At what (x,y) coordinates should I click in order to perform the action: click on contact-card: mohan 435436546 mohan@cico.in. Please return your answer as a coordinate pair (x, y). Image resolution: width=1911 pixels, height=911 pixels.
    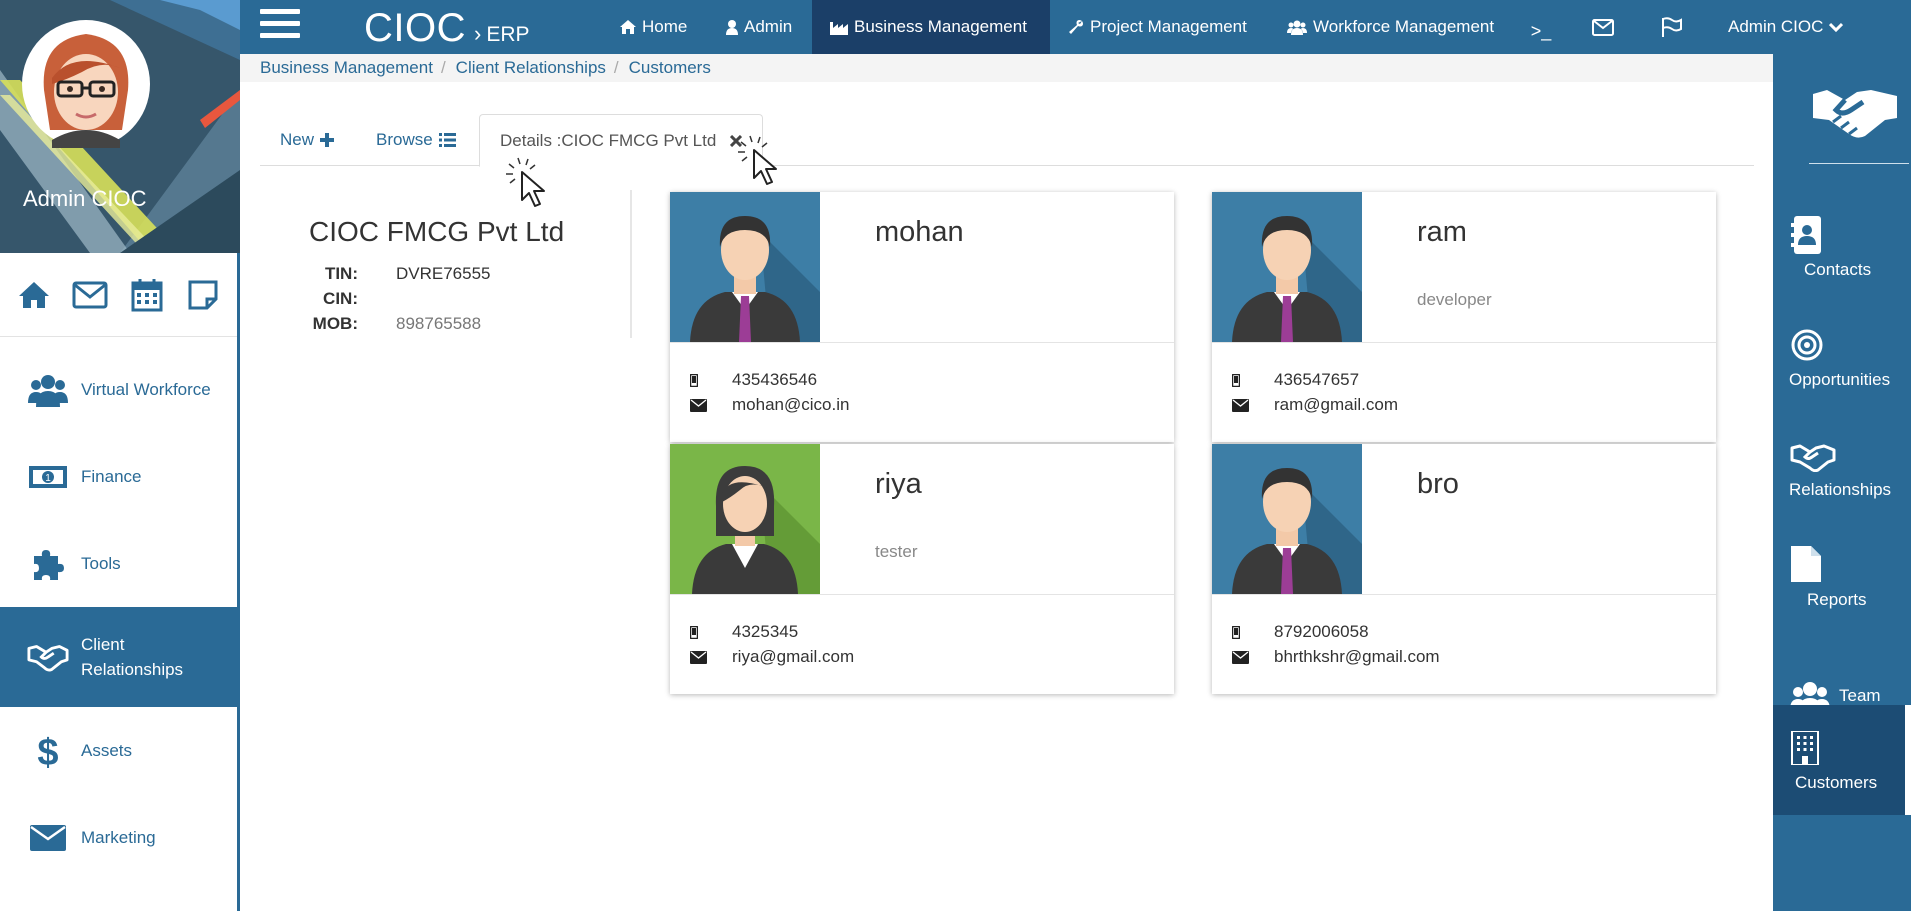
    Looking at the image, I should click on (922, 317).